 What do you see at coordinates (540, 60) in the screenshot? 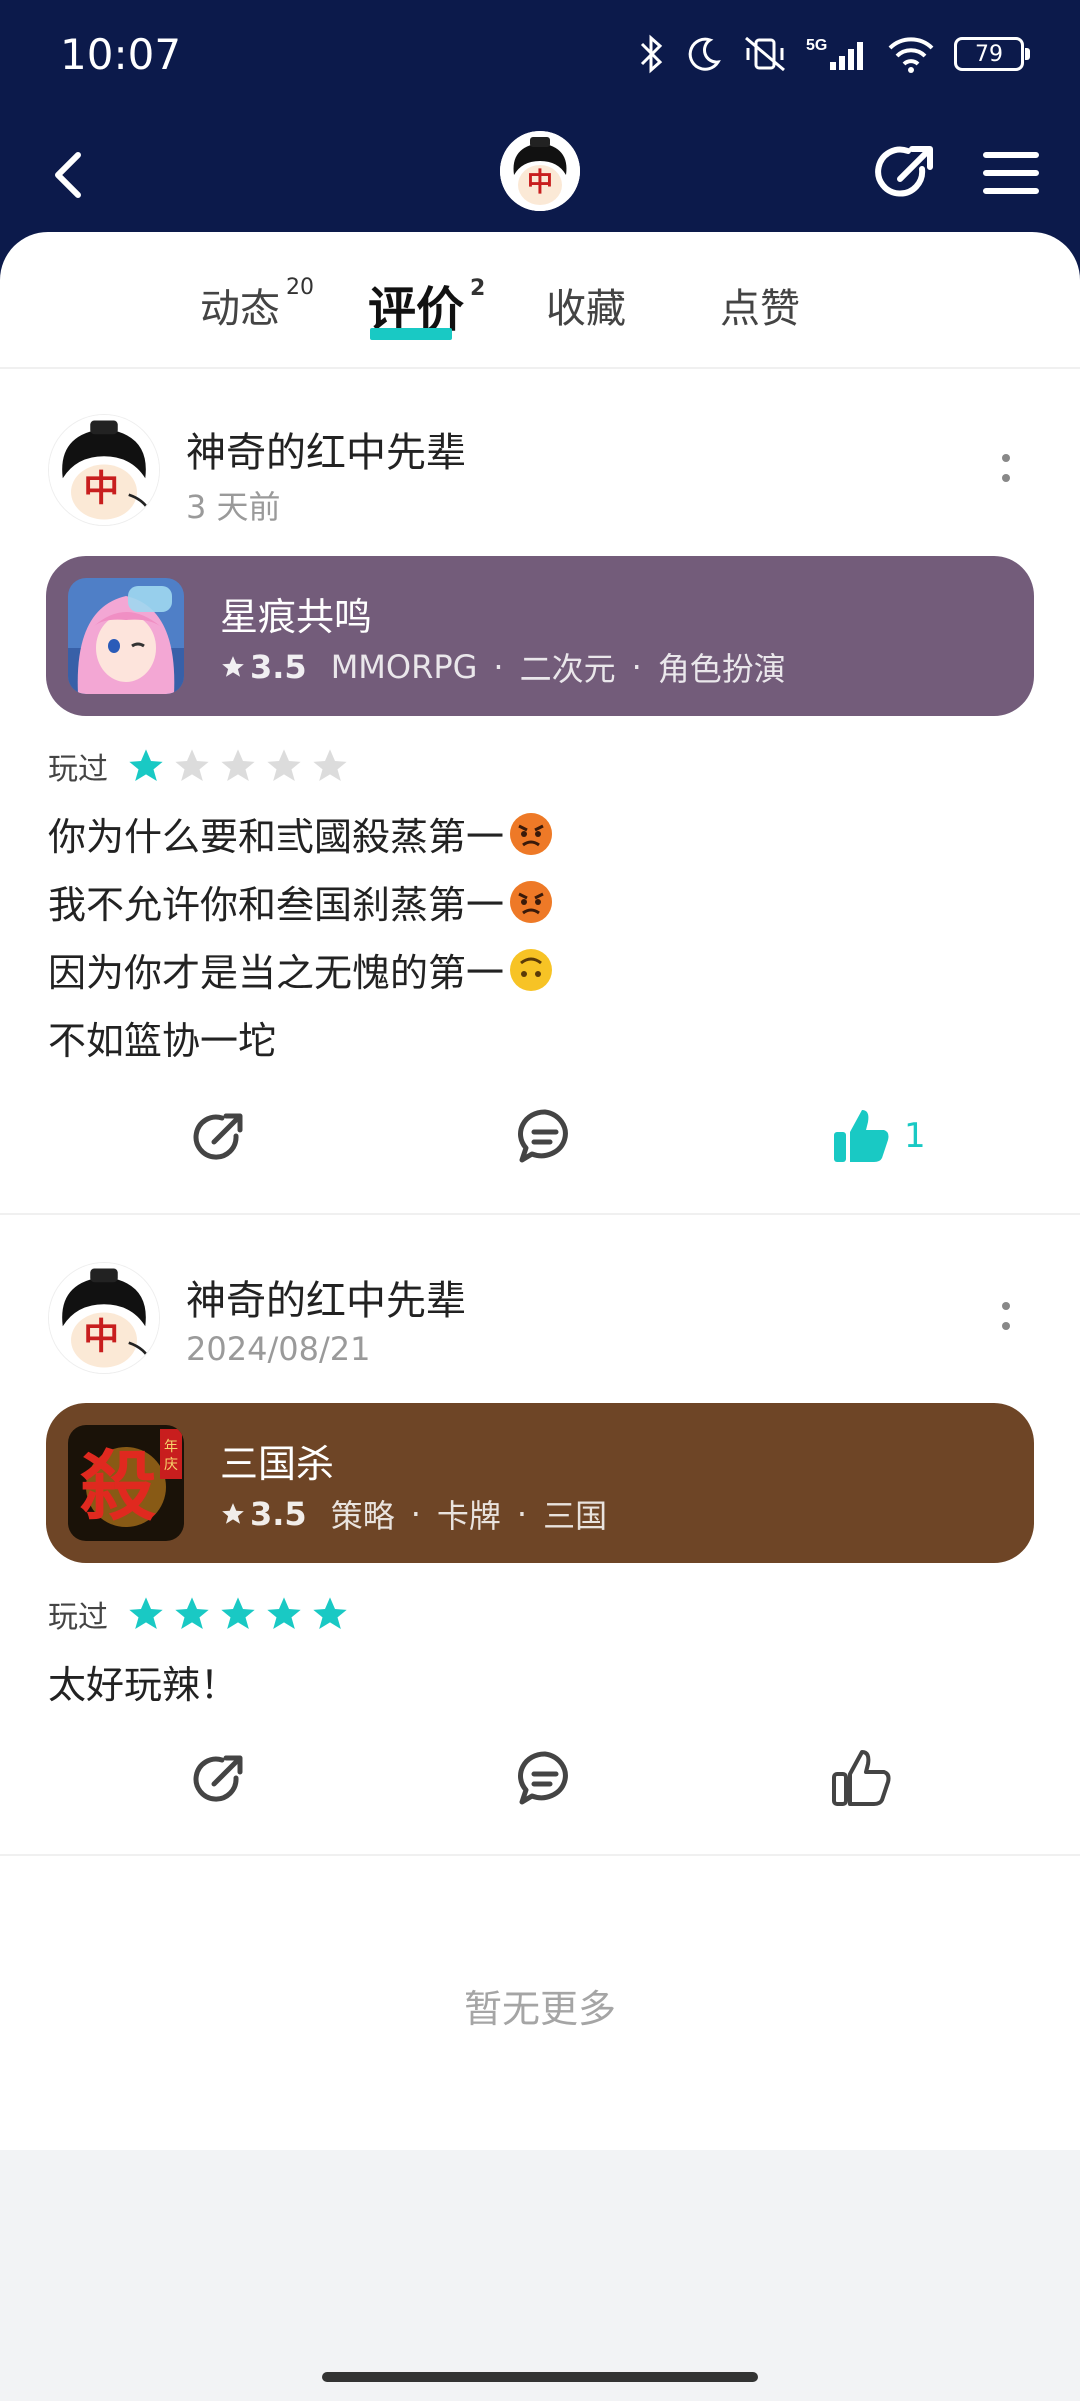
I see `status-bar: 10:07 5G 79` at bounding box center [540, 60].